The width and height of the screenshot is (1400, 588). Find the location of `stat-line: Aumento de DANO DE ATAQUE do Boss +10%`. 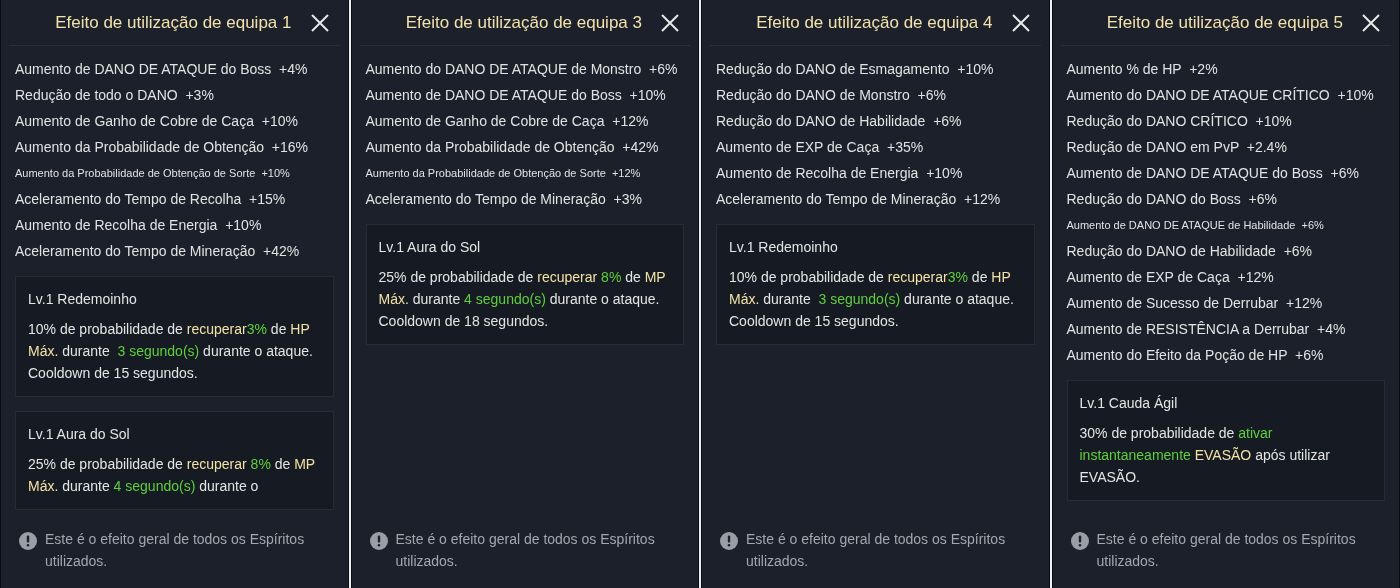

stat-line: Aumento de DANO DE ATAQUE do Boss +10% is located at coordinates (515, 95).